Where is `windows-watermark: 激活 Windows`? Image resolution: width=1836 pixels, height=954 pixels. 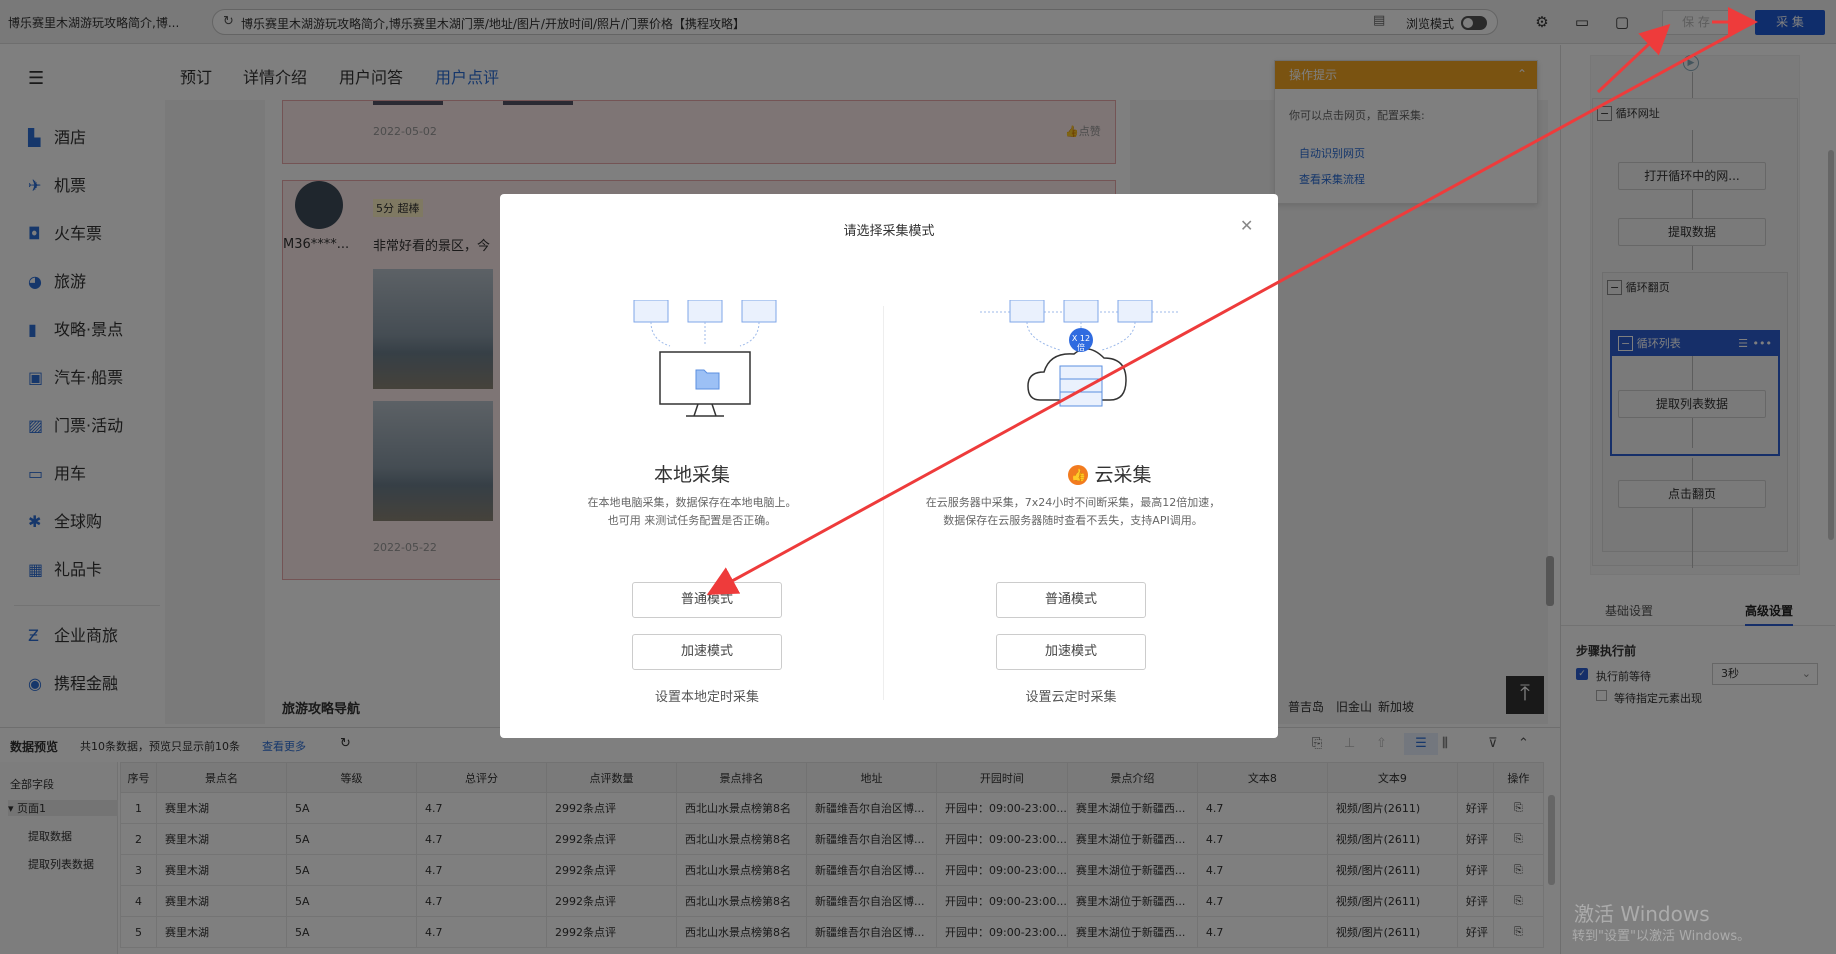
windows-watermark: 激活 Windows is located at coordinates (1642, 914).